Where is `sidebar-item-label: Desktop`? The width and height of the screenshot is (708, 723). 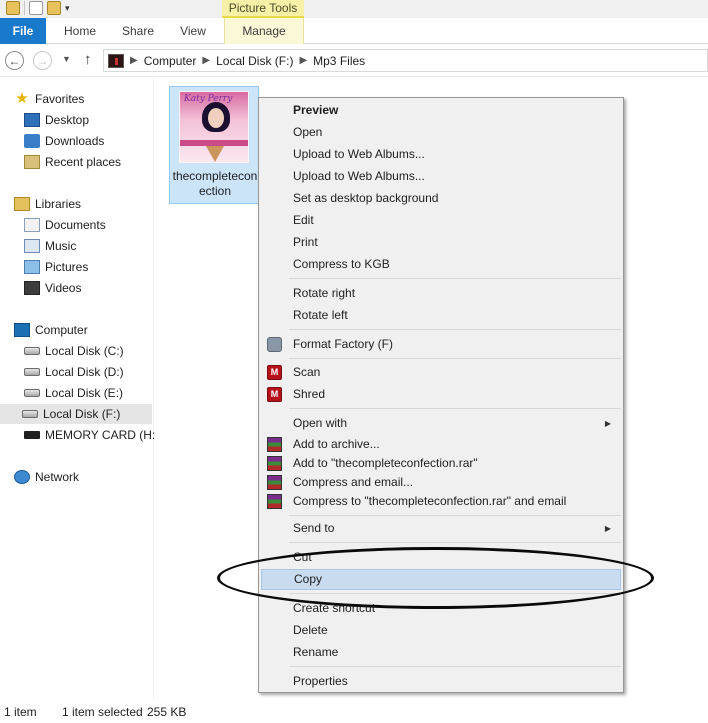 sidebar-item-label: Desktop is located at coordinates (67, 120).